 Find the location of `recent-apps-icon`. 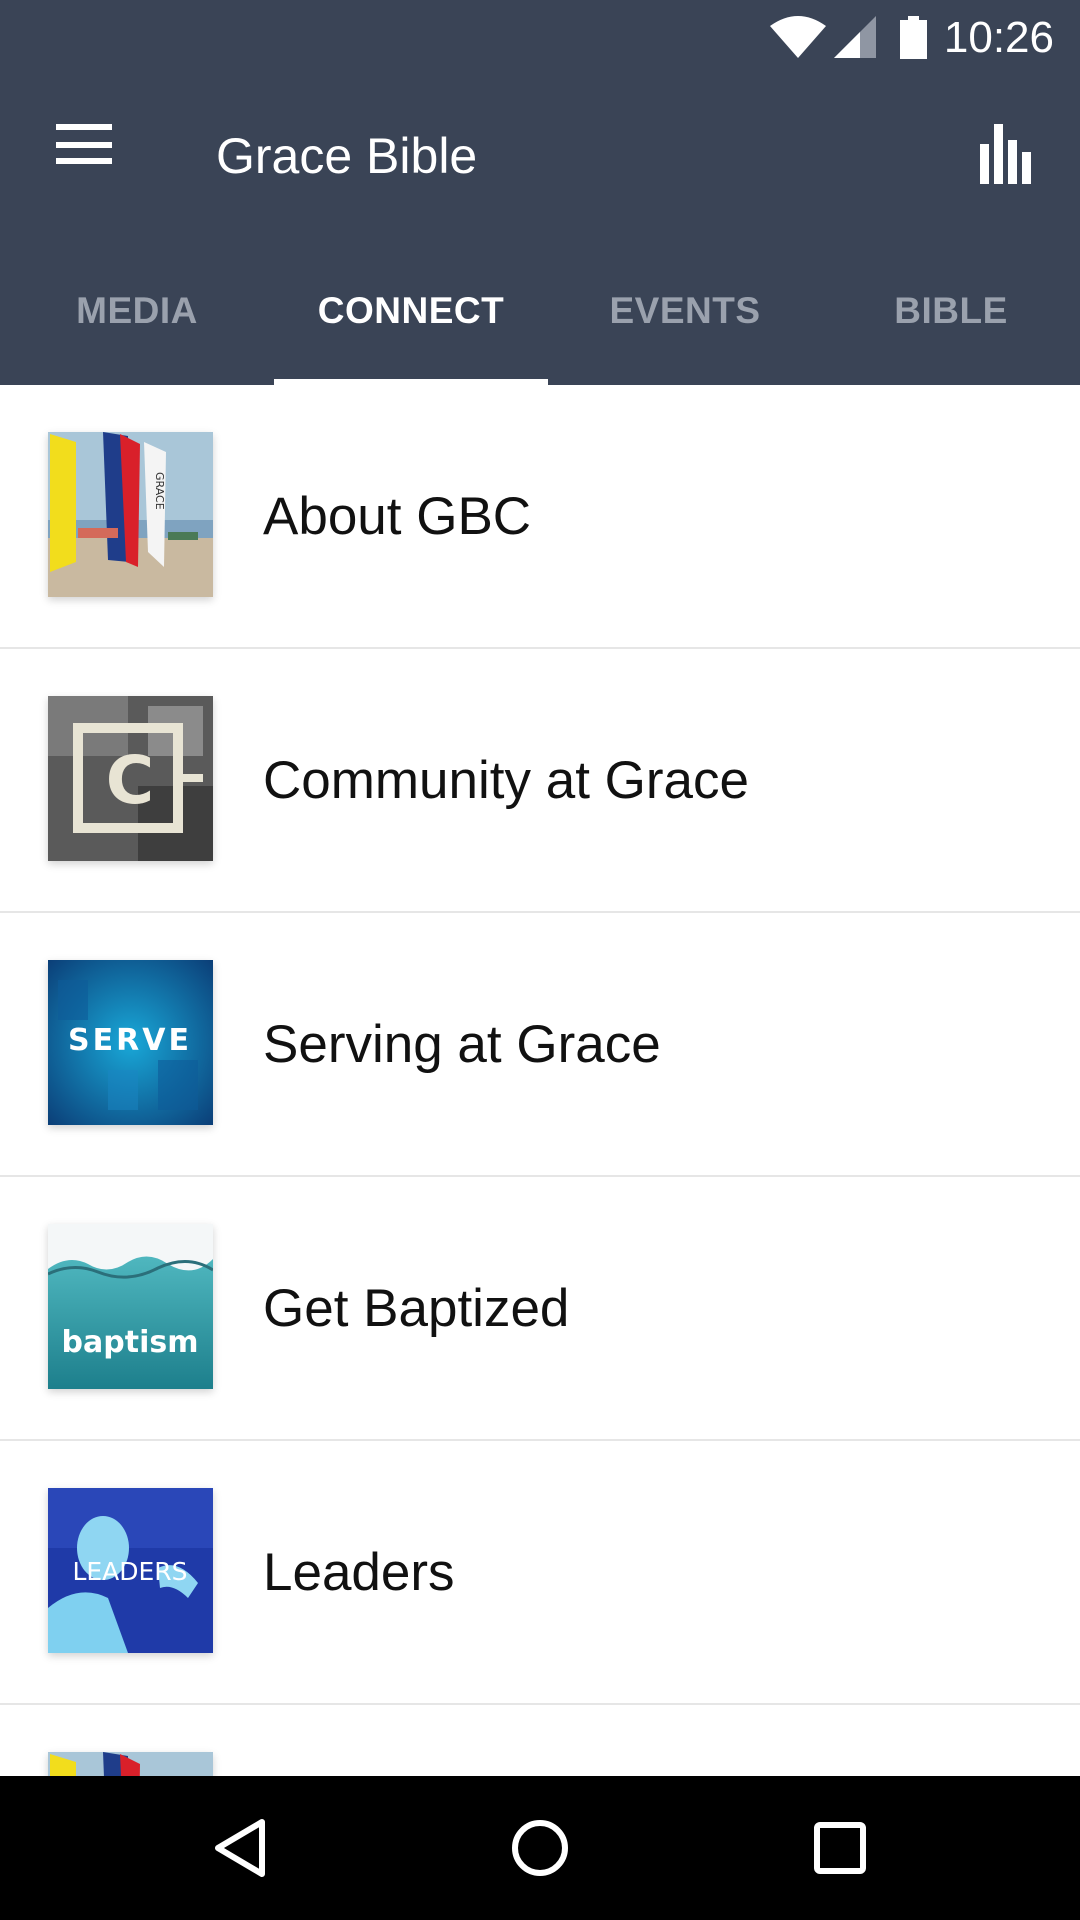

recent-apps-icon is located at coordinates (840, 1848).